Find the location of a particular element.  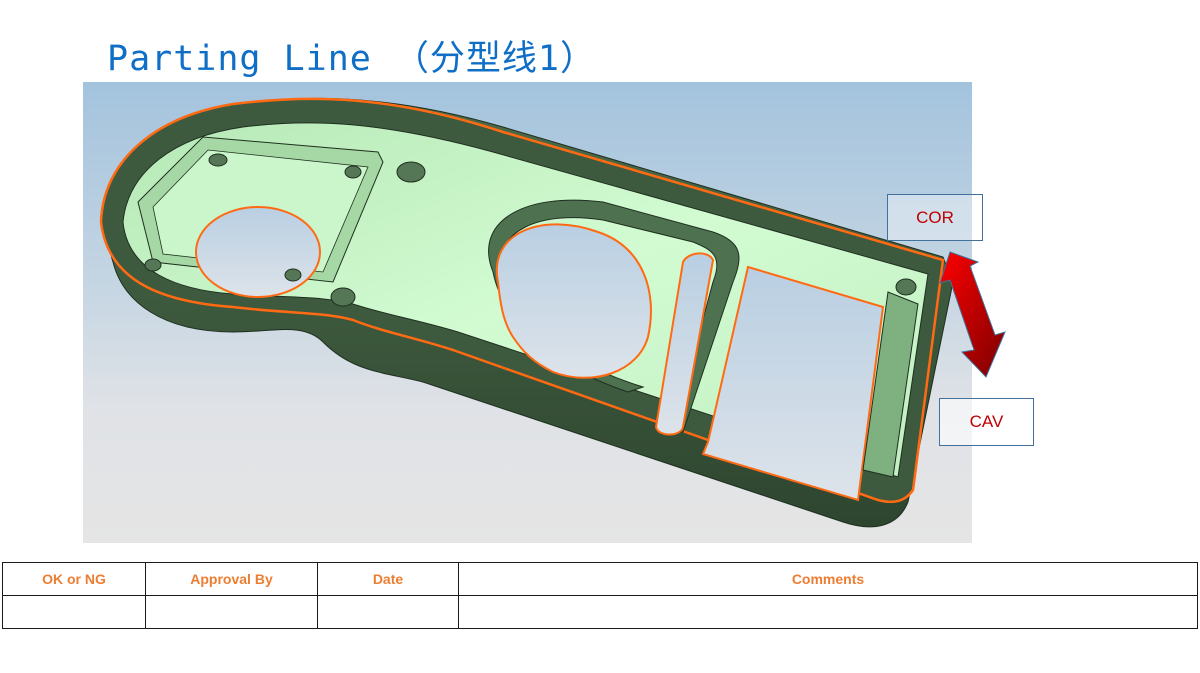

cavity-label-box: CAV is located at coordinates (986, 422).